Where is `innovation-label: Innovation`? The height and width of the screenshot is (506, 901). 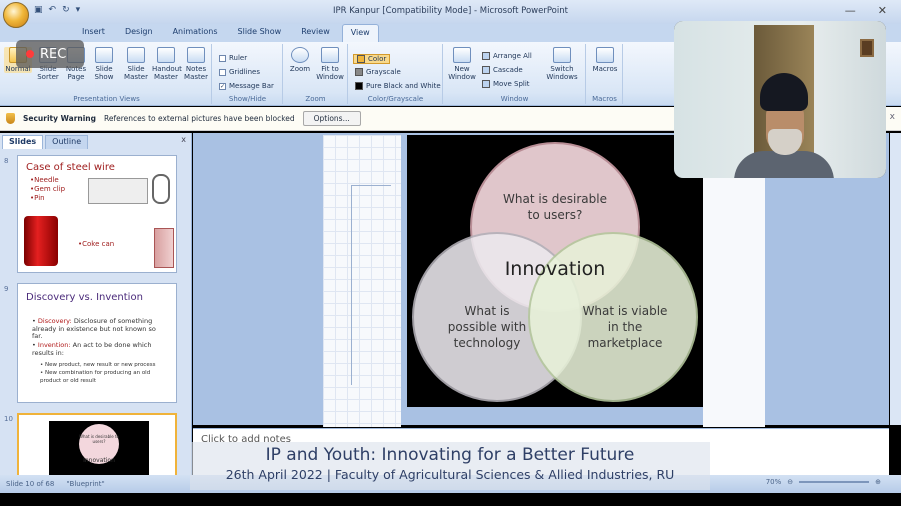
innovation-label: Innovation is located at coordinates (555, 269).